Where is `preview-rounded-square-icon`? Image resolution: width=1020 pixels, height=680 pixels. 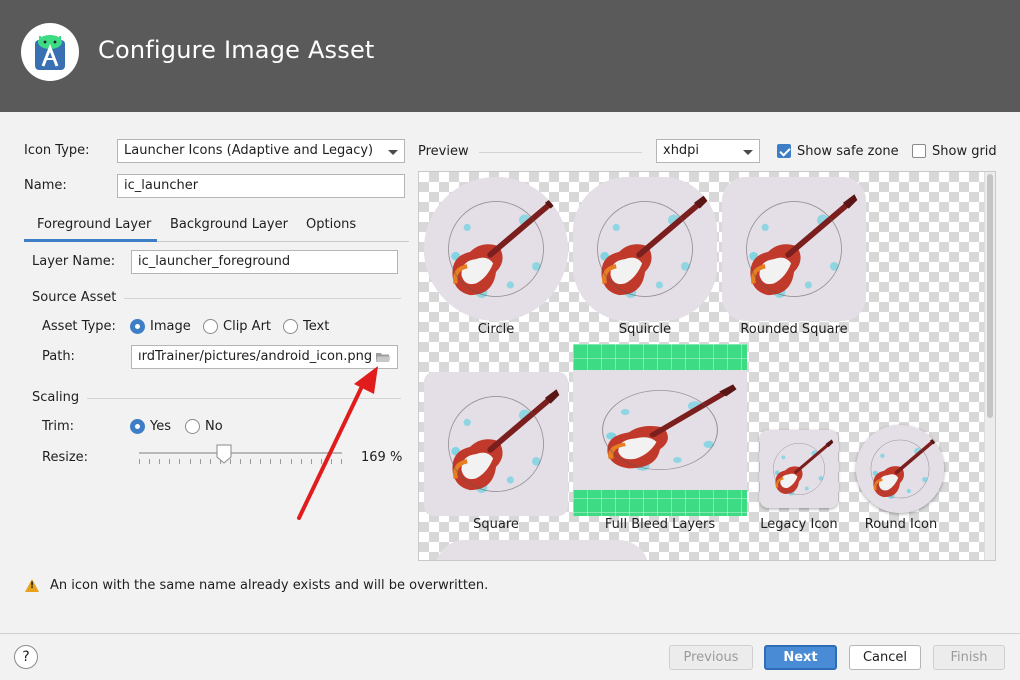 preview-rounded-square-icon is located at coordinates (794, 249).